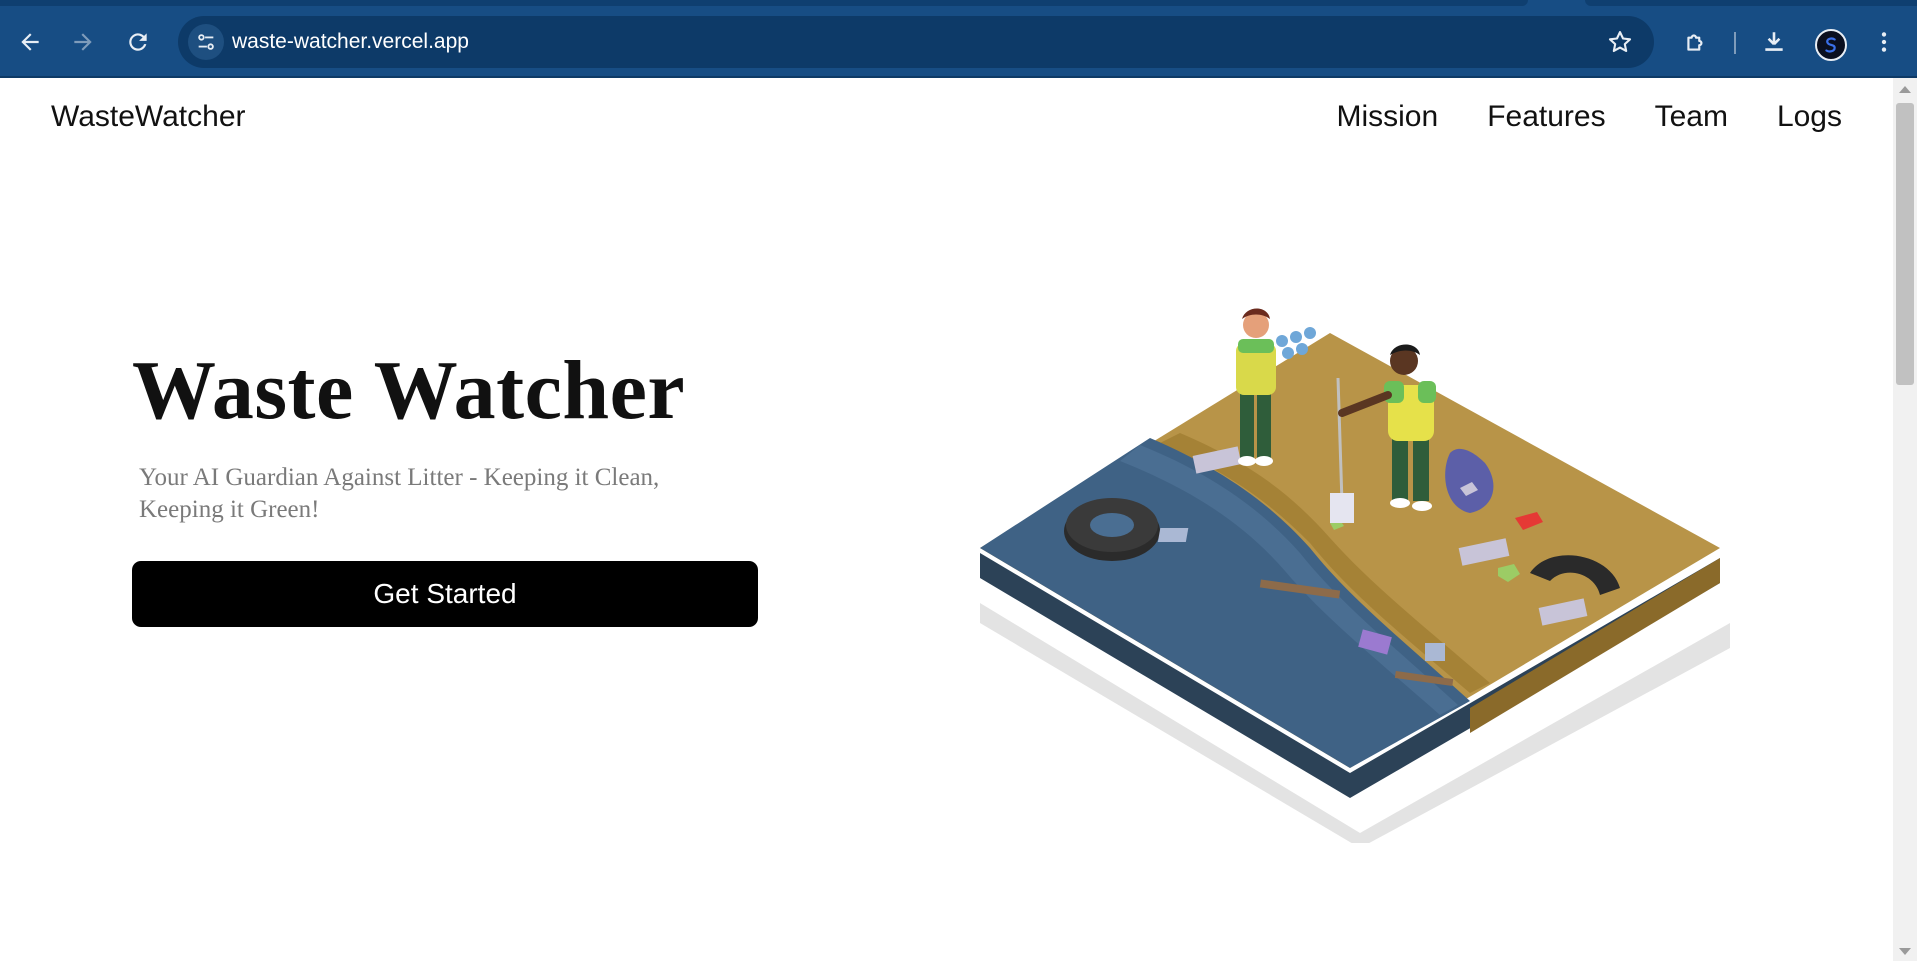  What do you see at coordinates (1831, 45) in the screenshot?
I see `avatar` at bounding box center [1831, 45].